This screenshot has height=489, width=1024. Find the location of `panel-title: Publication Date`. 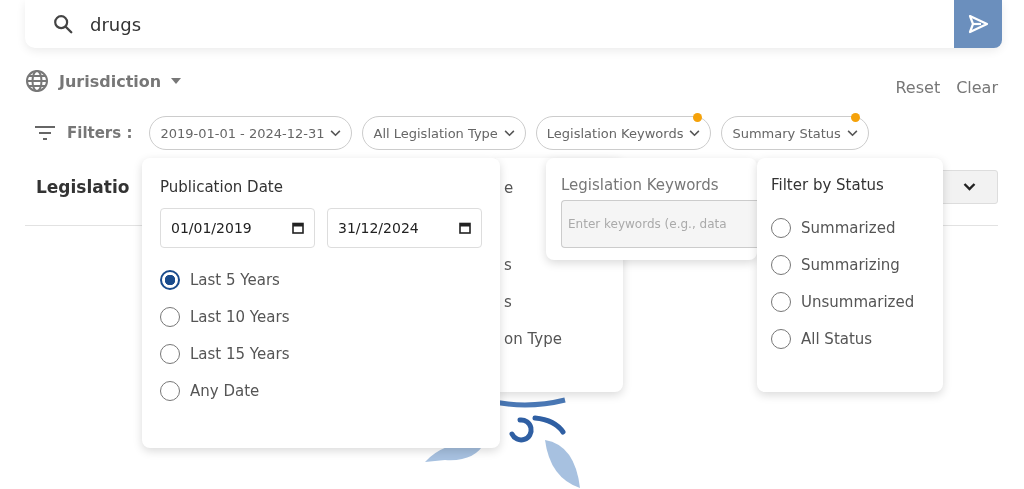

panel-title: Publication Date is located at coordinates (222, 187).